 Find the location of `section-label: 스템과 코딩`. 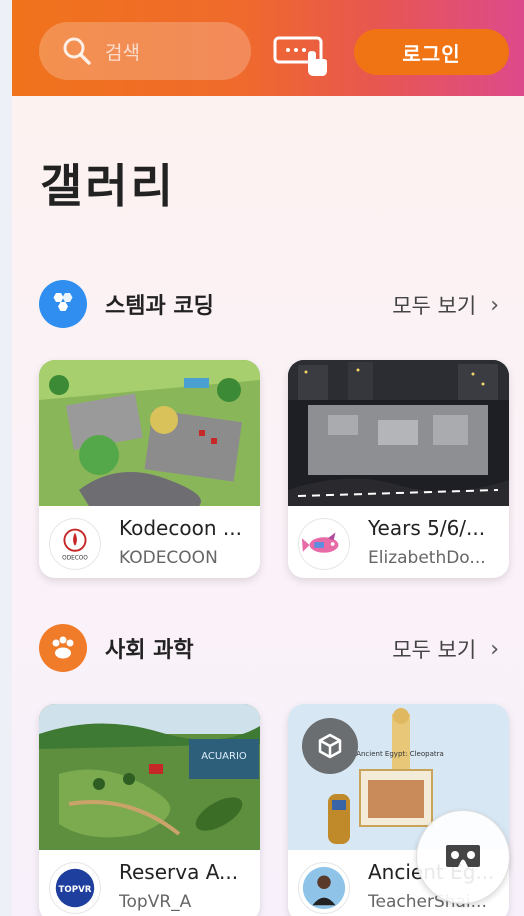

section-label: 스템과 코딩 is located at coordinates (159, 306).